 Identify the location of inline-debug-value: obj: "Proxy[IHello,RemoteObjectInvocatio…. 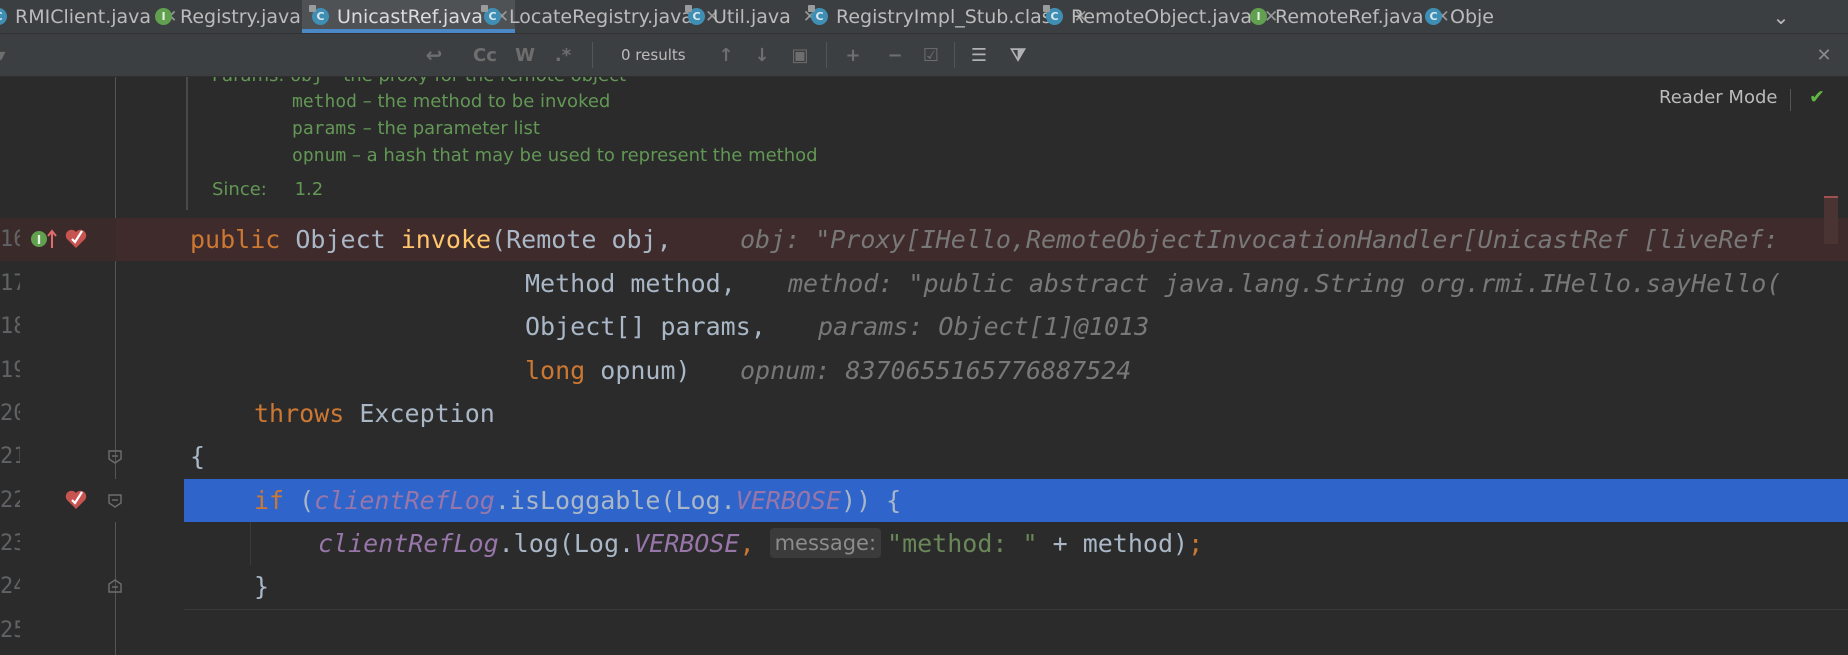
(1259, 239).